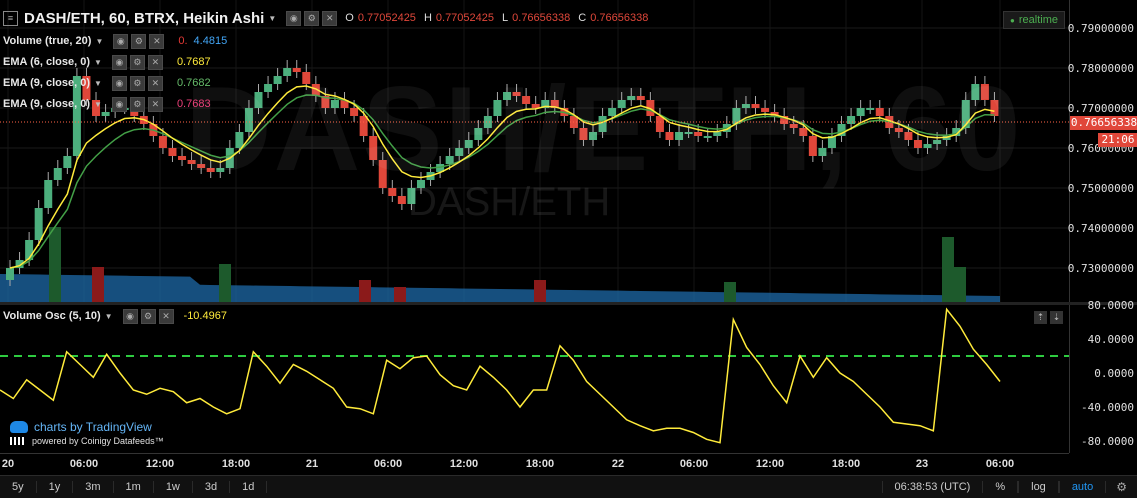 This screenshot has height=498, width=1137. Describe the element at coordinates (52, 316) in the screenshot. I see `osc-name: Volume Osc (5, 10)` at that location.